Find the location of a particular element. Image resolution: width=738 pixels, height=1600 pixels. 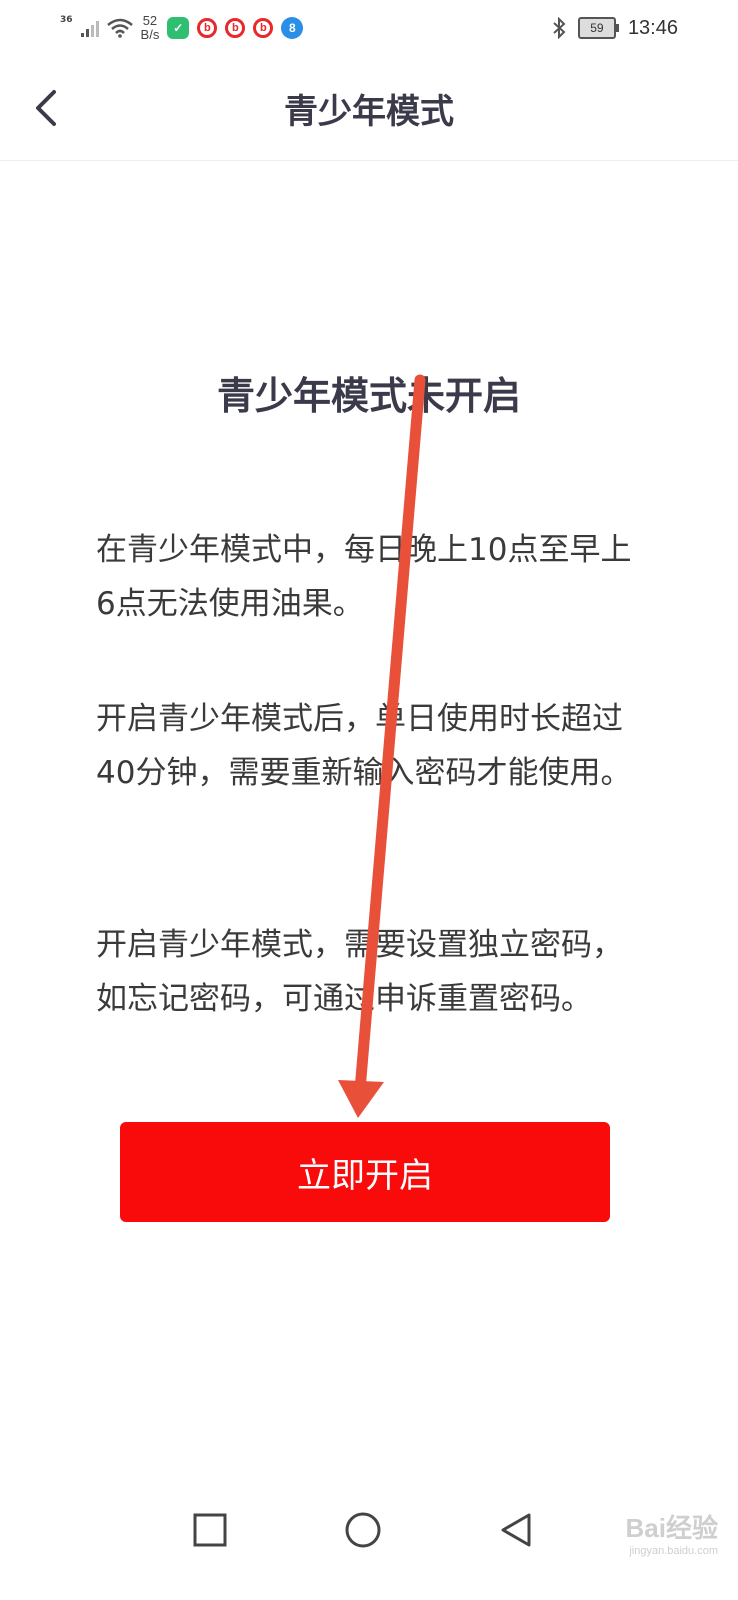

system-back-button is located at coordinates (517, 1530).